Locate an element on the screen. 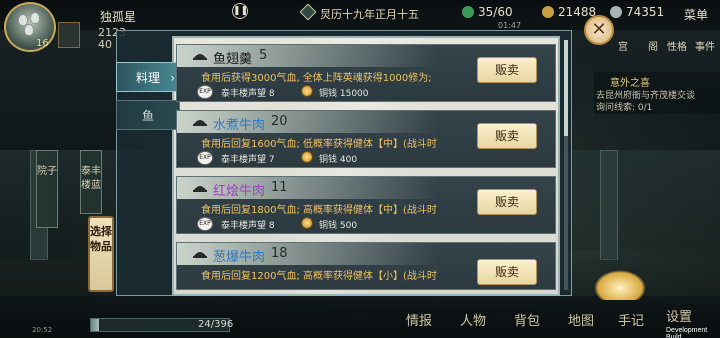 This screenshot has width=720, height=338. silver-value: 74351 is located at coordinates (645, 12).